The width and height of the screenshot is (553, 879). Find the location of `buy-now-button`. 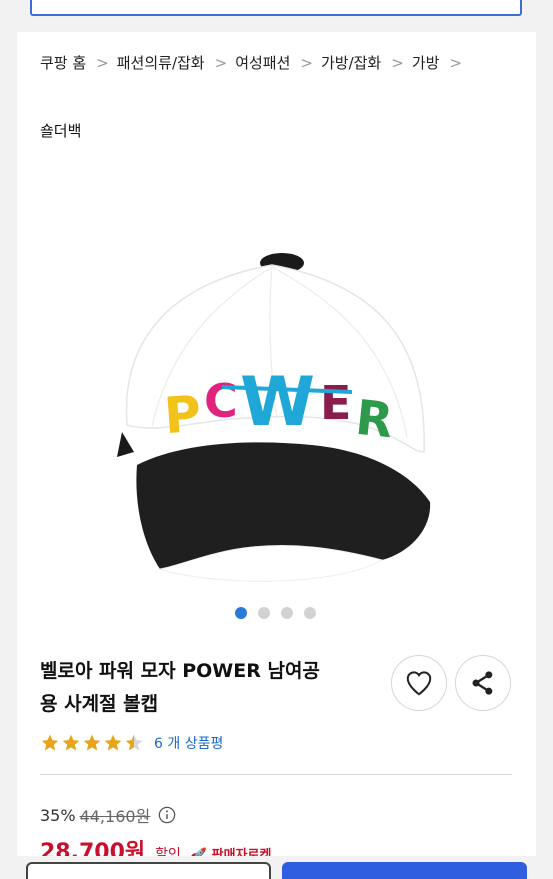

buy-now-button is located at coordinates (404, 870).